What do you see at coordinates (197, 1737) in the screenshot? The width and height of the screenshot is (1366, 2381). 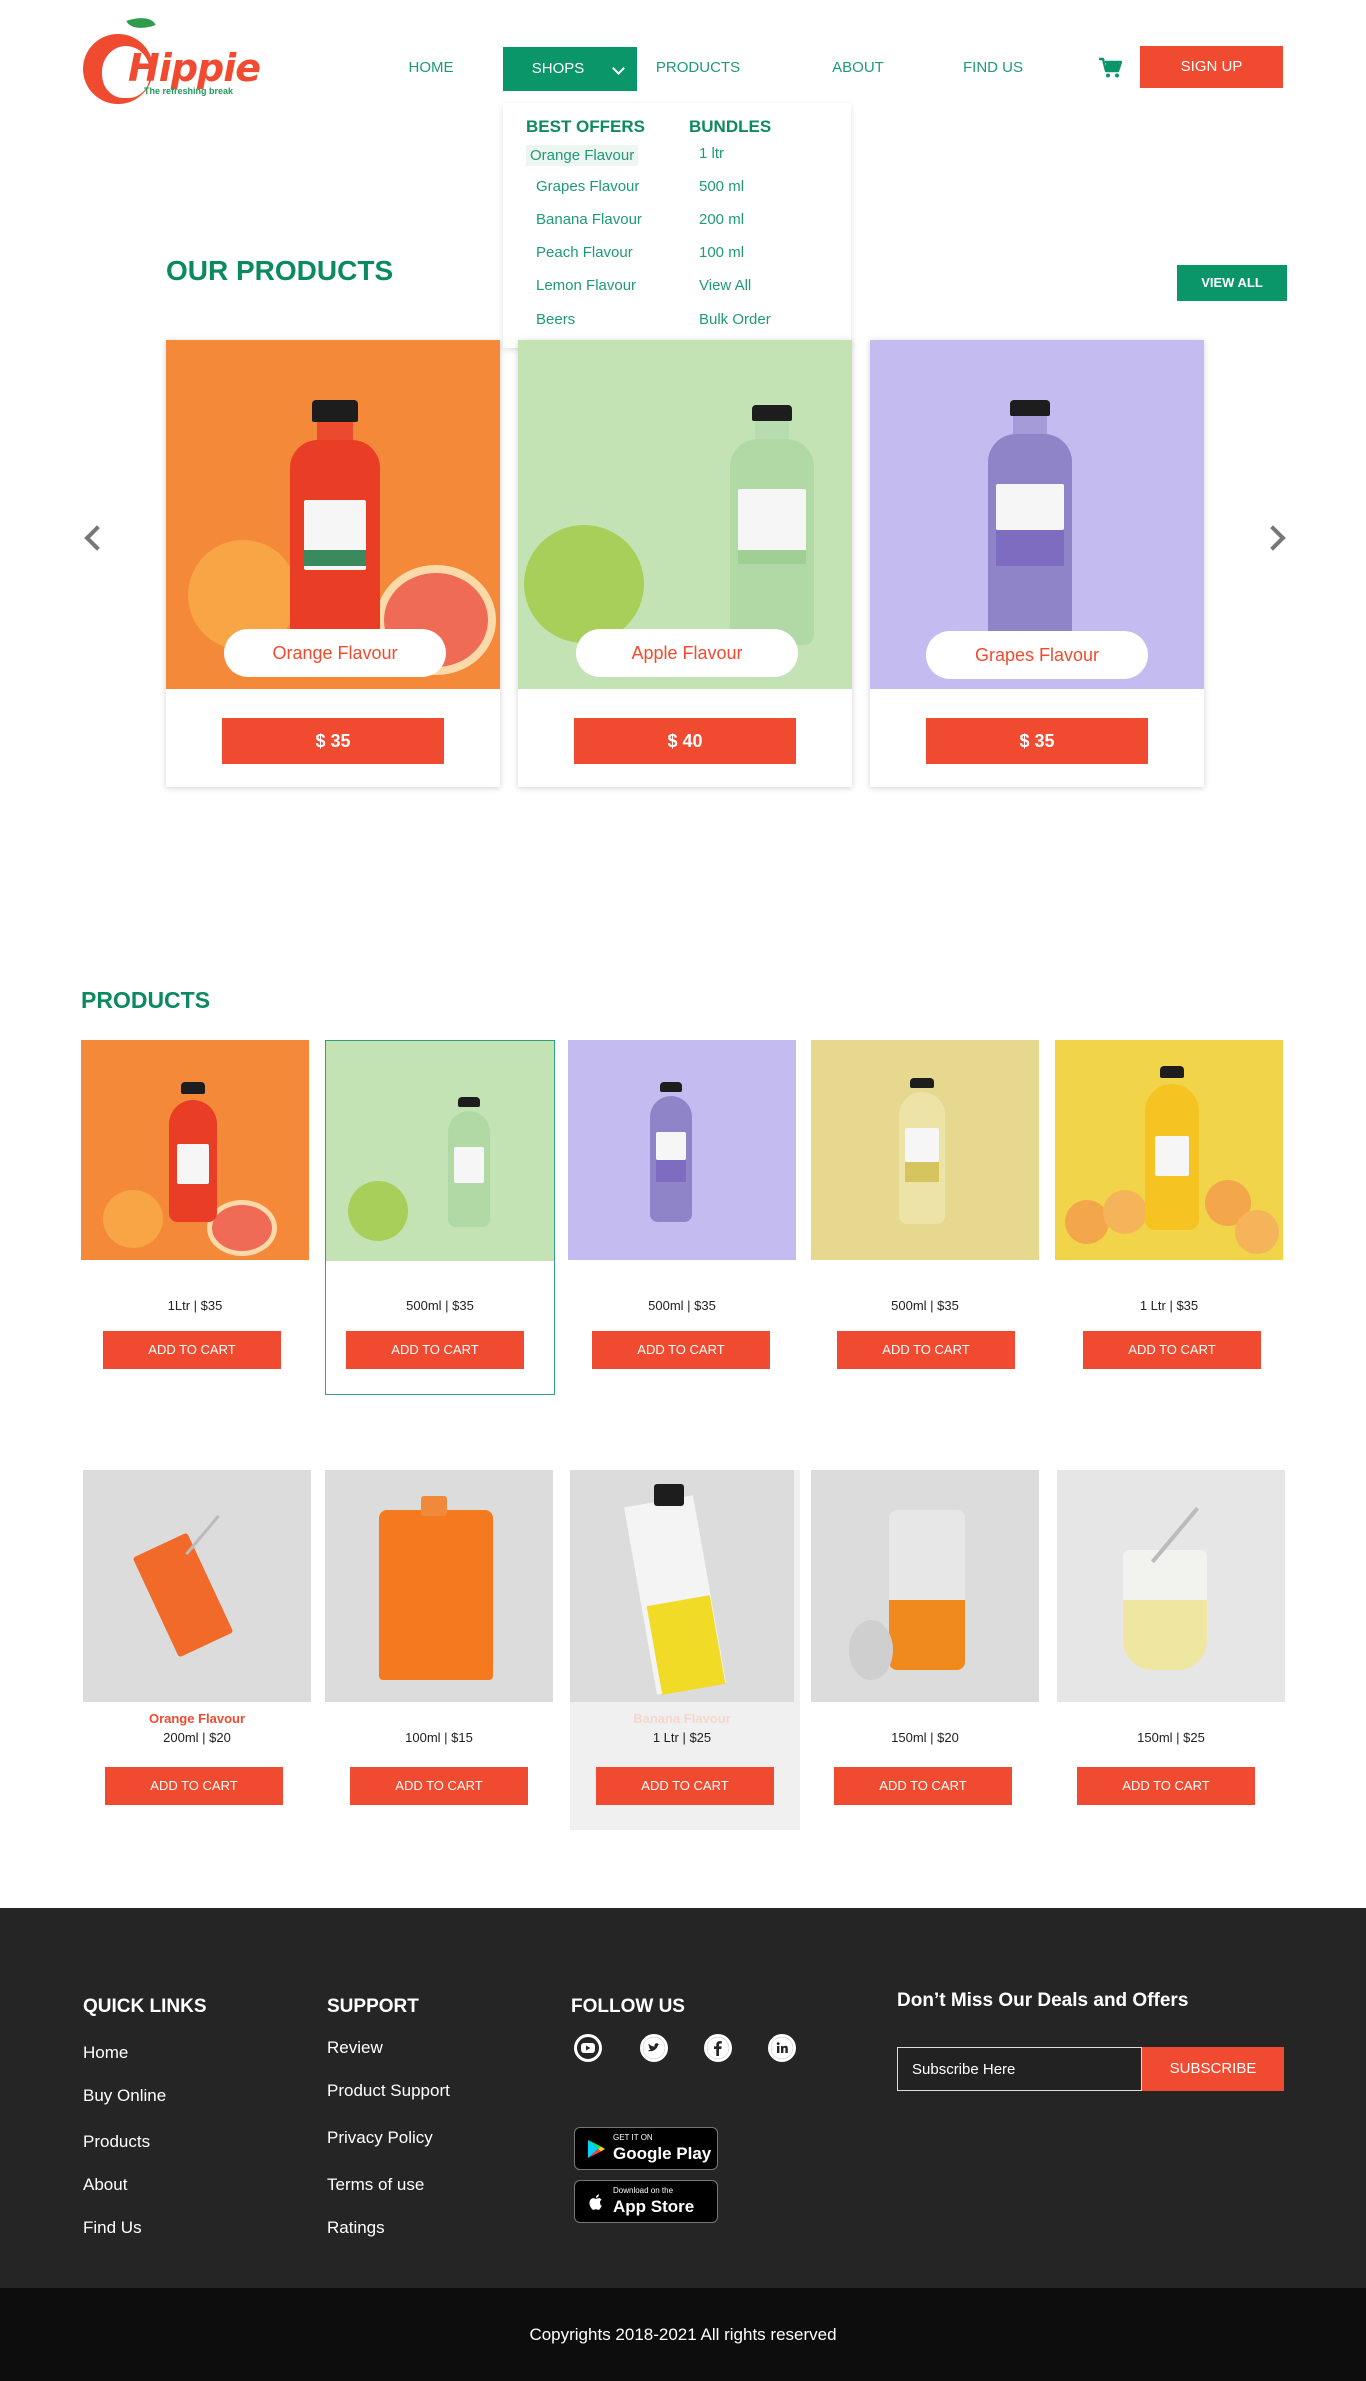 I see `grid-card-info: 200ml | $20` at bounding box center [197, 1737].